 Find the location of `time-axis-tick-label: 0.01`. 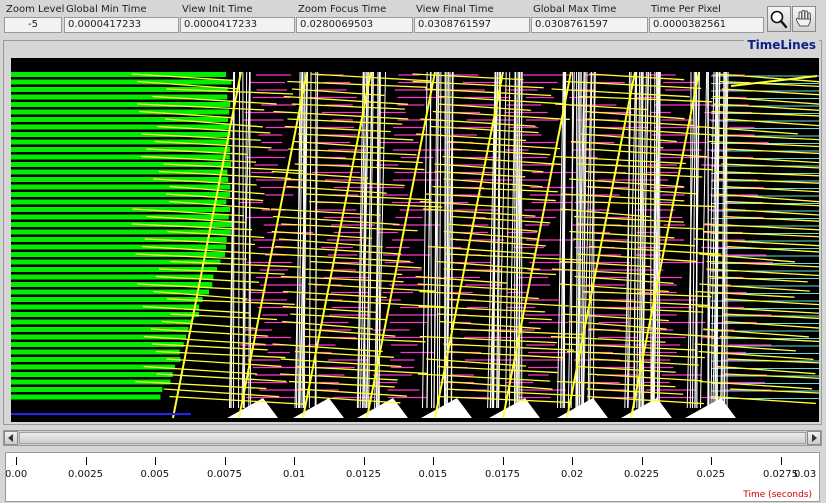

time-axis-tick-label: 0.01 is located at coordinates (294, 474).